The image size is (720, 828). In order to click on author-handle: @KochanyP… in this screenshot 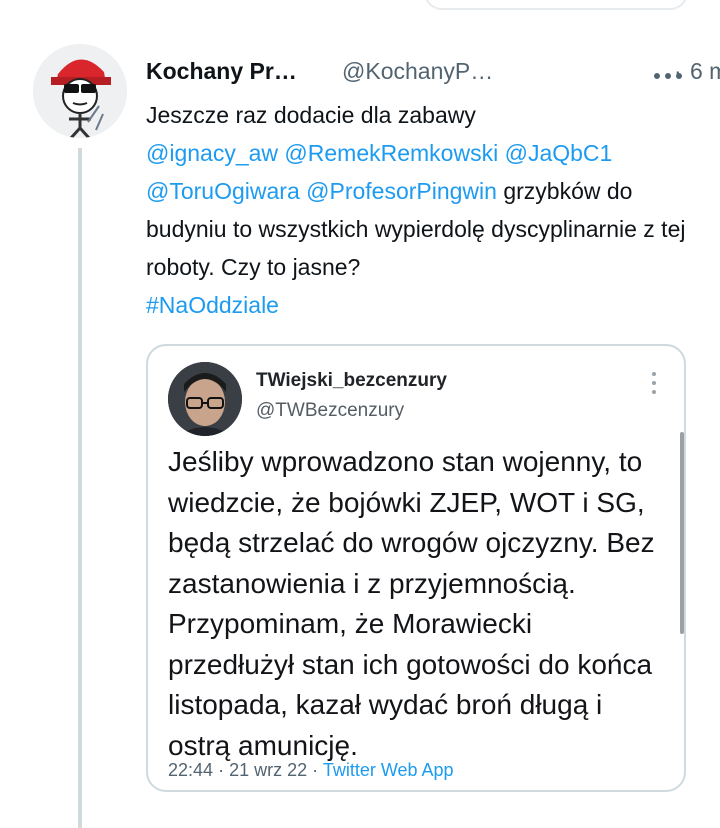, I will do `click(417, 71)`.